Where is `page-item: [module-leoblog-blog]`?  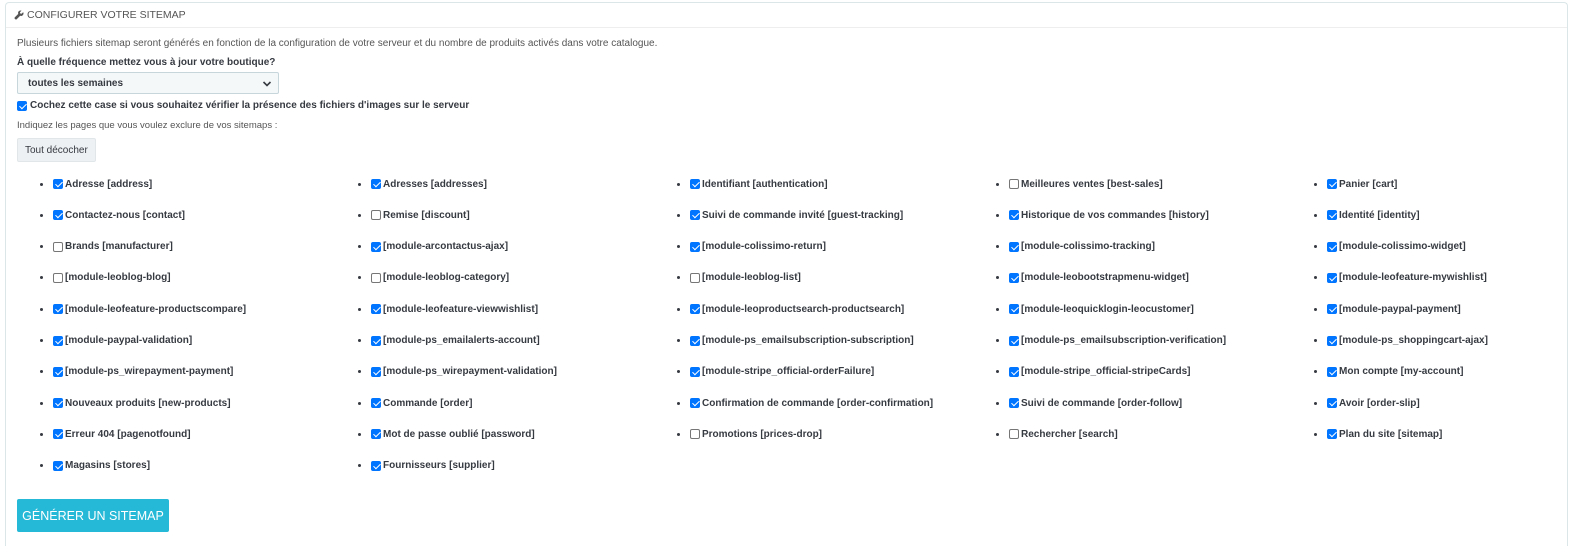 page-item: [module-leoblog-blog] is located at coordinates (105, 278).